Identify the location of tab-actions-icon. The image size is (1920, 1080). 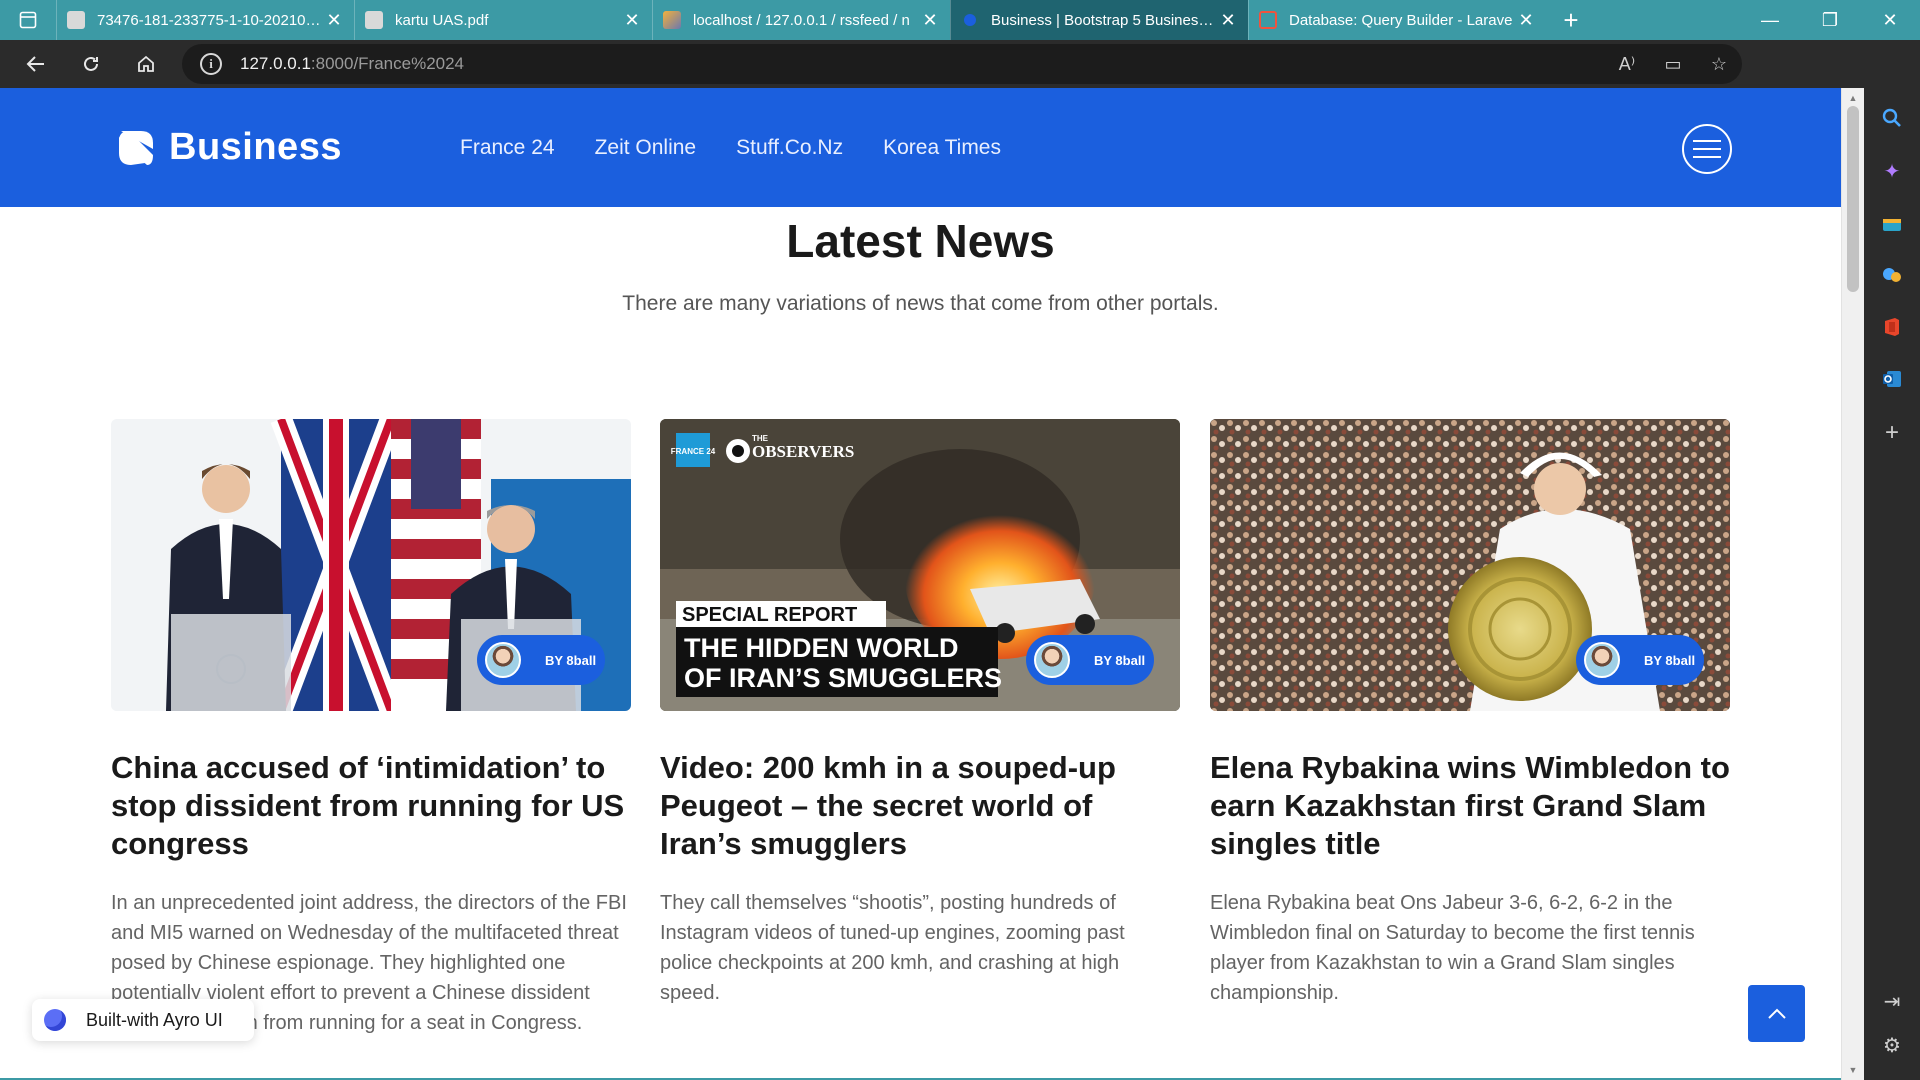
(28, 20).